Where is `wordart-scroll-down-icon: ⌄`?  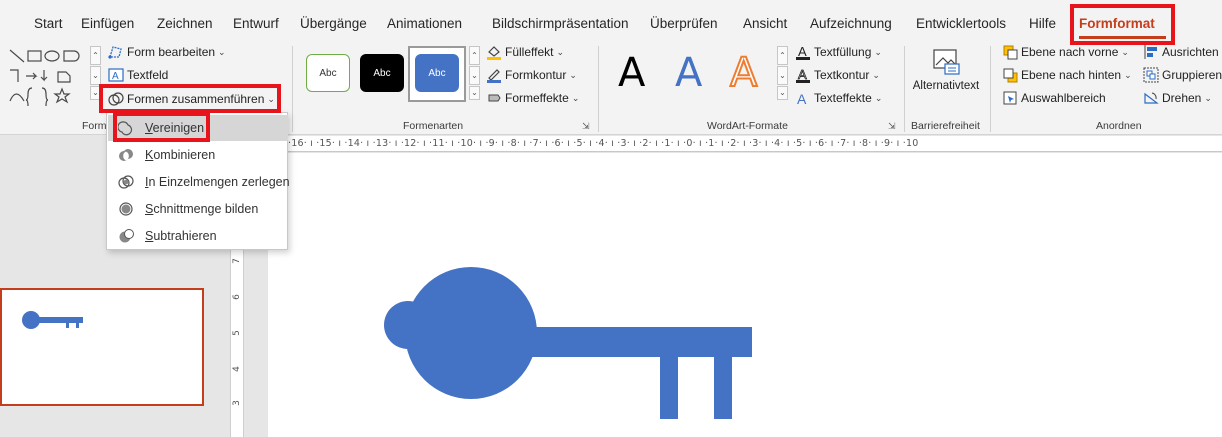 wordart-scroll-down-icon: ⌄ is located at coordinates (782, 75).